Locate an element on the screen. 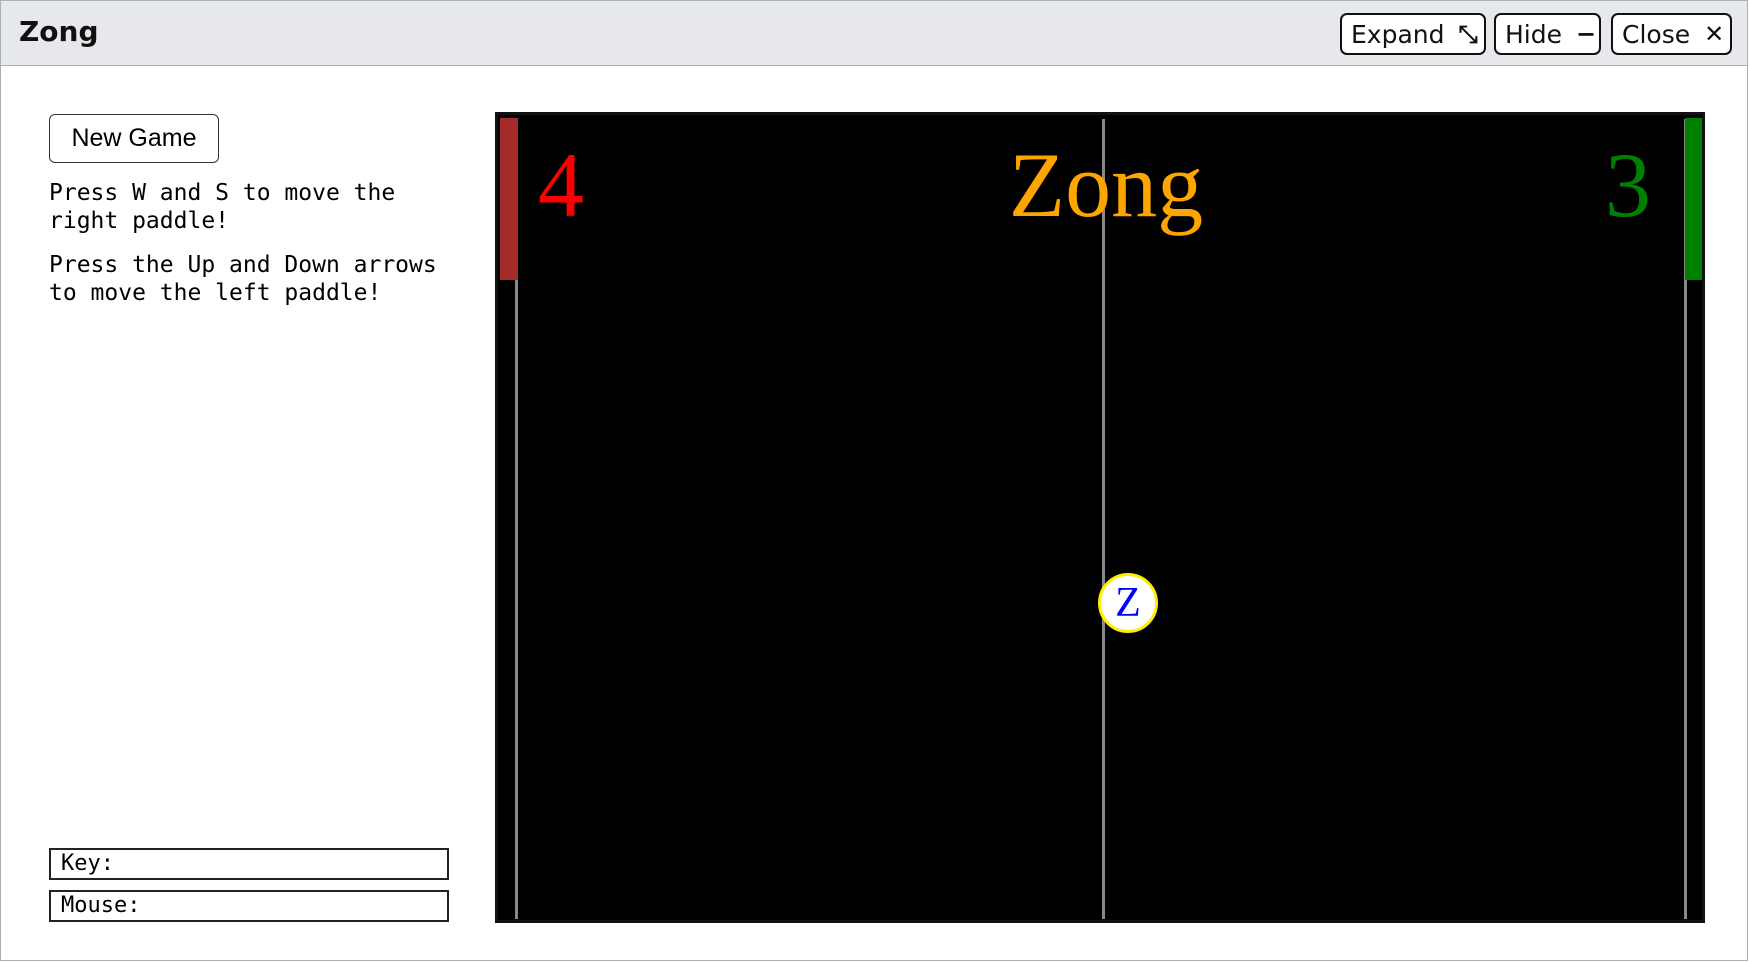  instructions-right-paddle: Press W and S to move the right paddle! is located at coordinates (229, 207).